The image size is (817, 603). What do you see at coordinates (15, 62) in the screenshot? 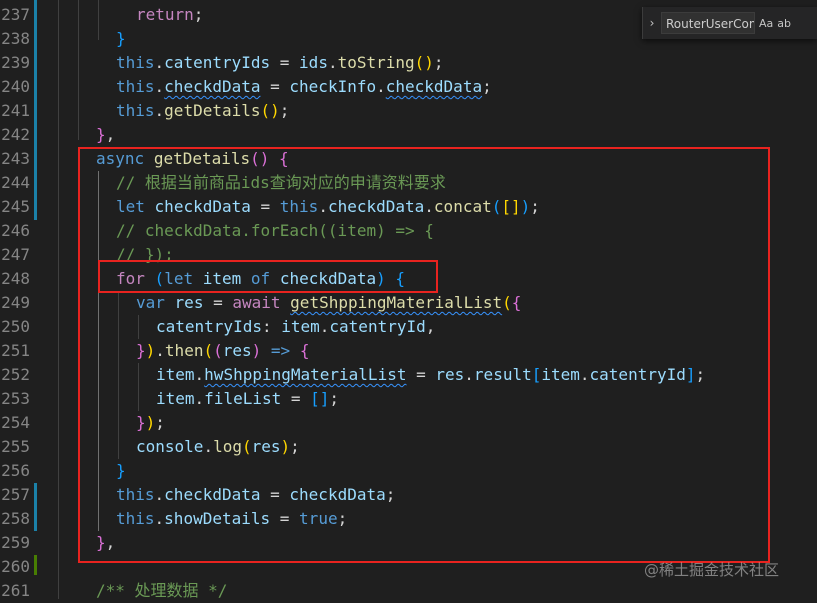
I see `line-number: 239` at bounding box center [15, 62].